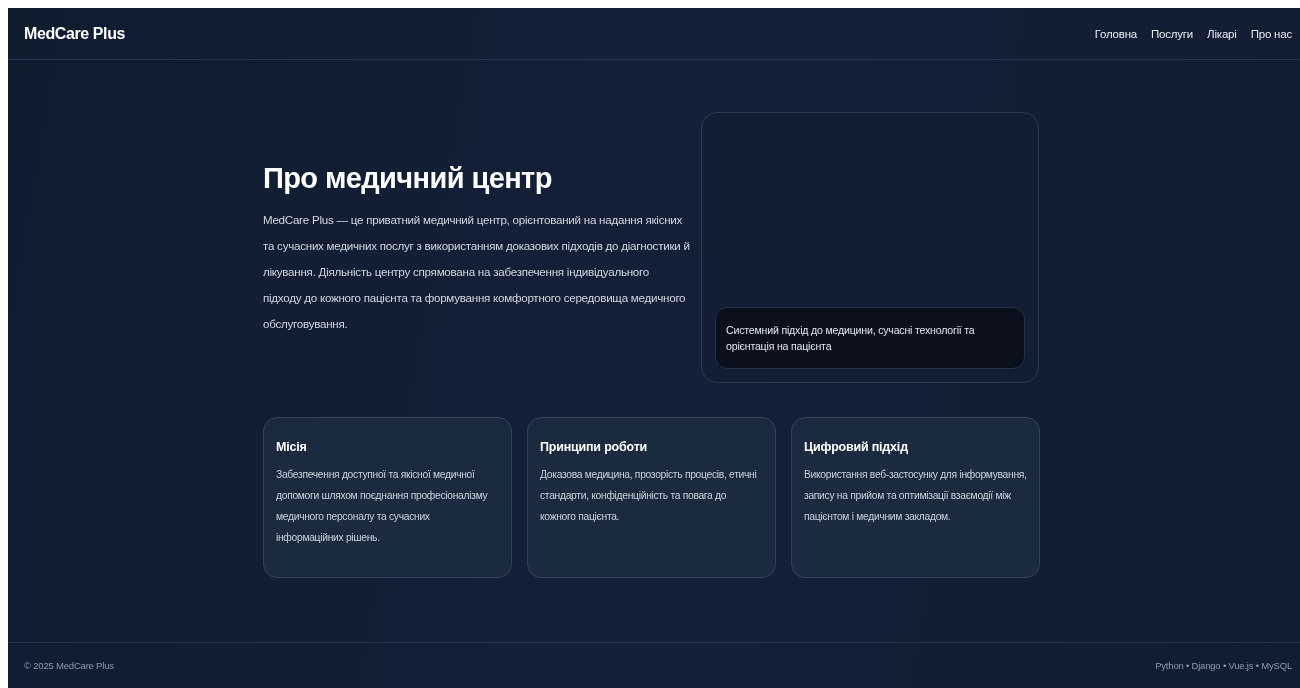  I want to click on nav-link: Послуги, so click(1172, 33).